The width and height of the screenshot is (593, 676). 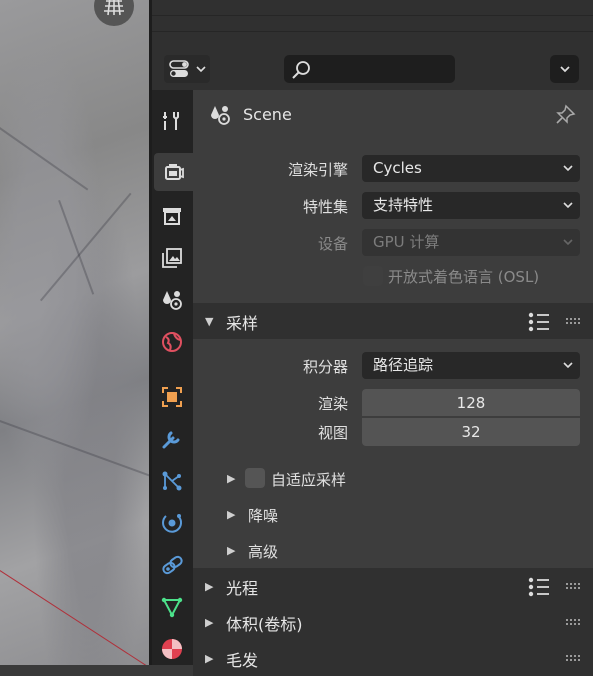 What do you see at coordinates (393, 658) in the screenshot?
I see `hair-panel-header: ▶ 毛发` at bounding box center [393, 658].